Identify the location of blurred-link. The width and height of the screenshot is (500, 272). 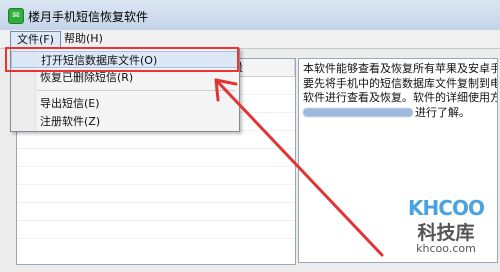
(358, 112).